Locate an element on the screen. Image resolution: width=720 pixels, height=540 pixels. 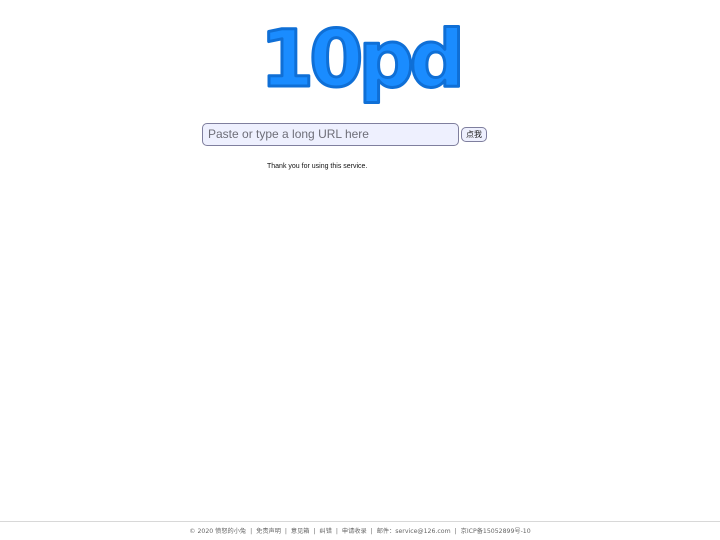
footer-link-apply-listing: 申请收录 is located at coordinates (354, 531).